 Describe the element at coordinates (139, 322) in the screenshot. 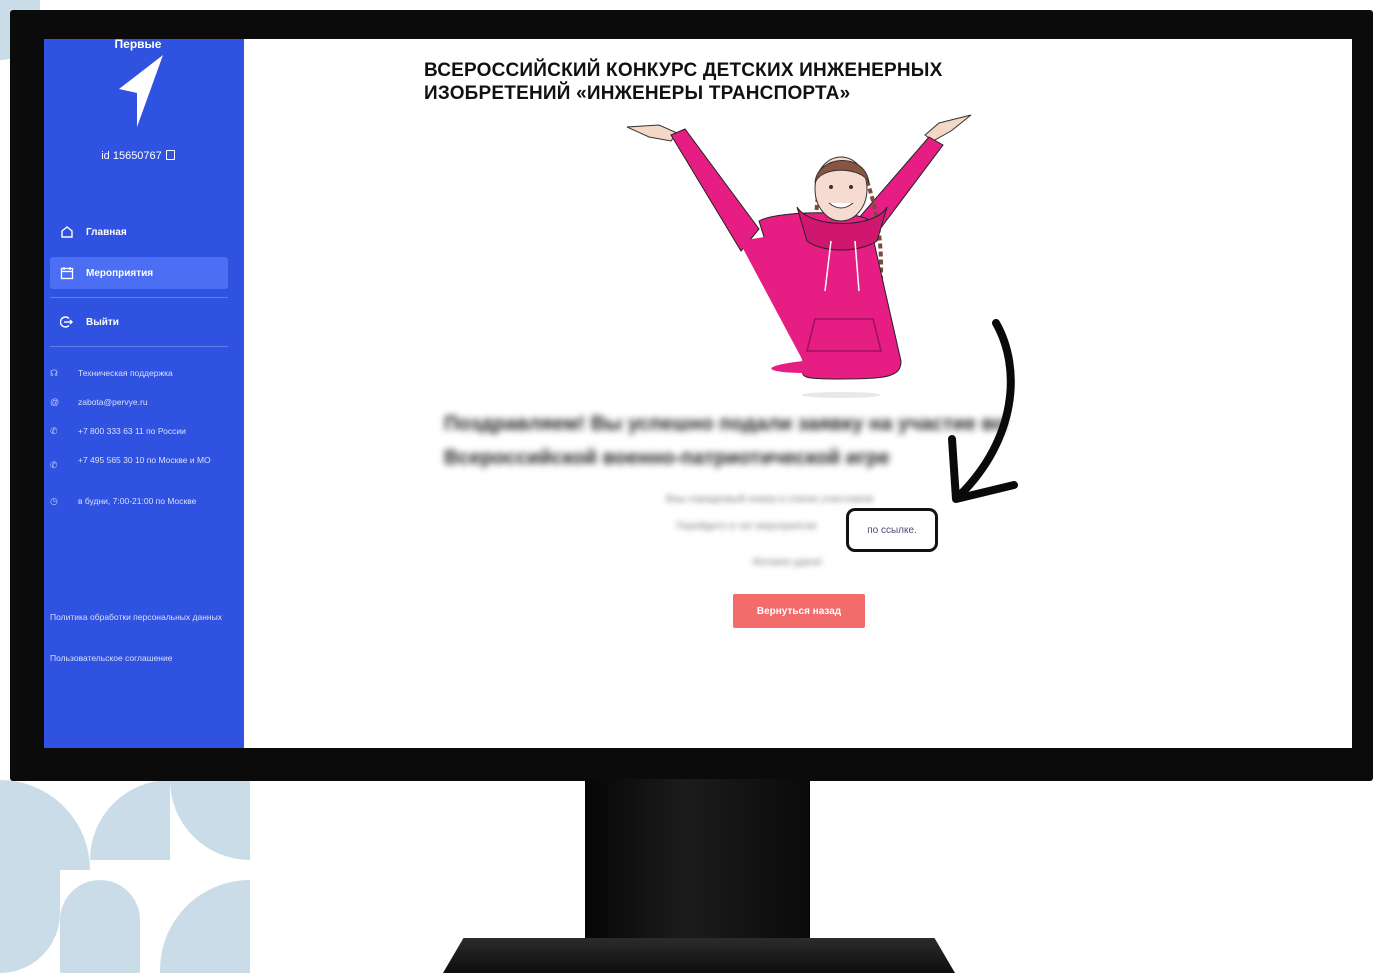

I see `nav-item-logout: Выйти` at that location.